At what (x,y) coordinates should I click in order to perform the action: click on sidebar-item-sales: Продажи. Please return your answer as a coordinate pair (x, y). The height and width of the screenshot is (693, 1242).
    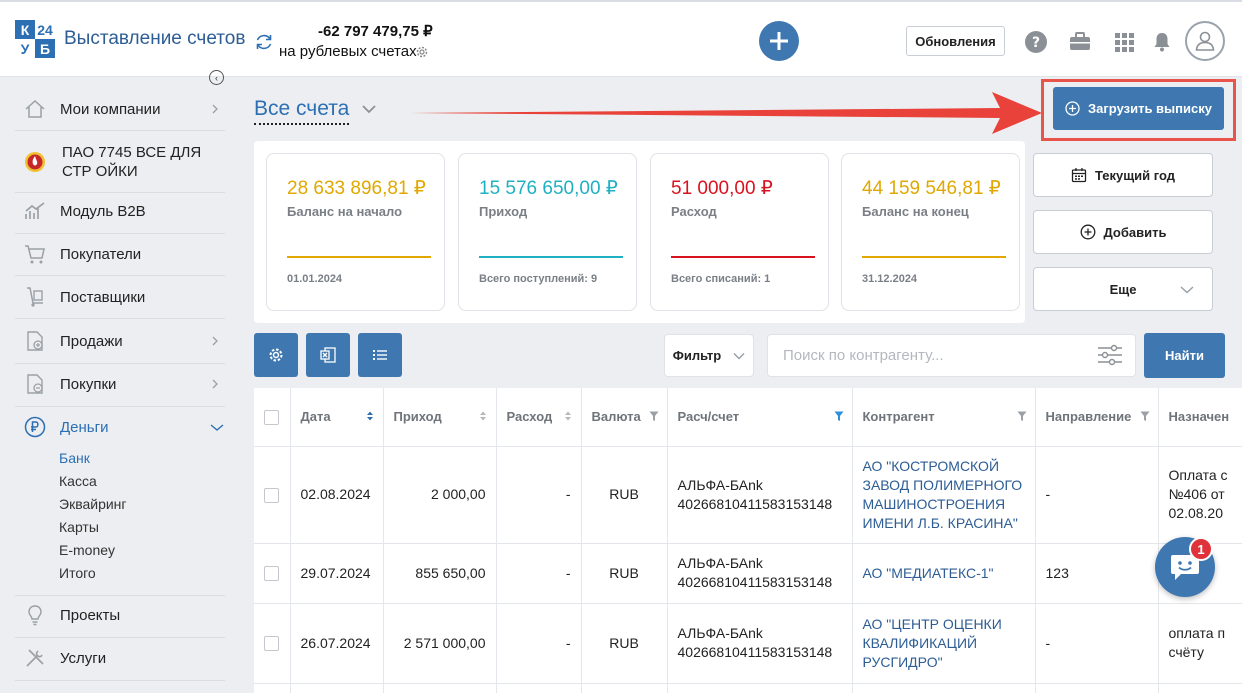
    Looking at the image, I should click on (120, 341).